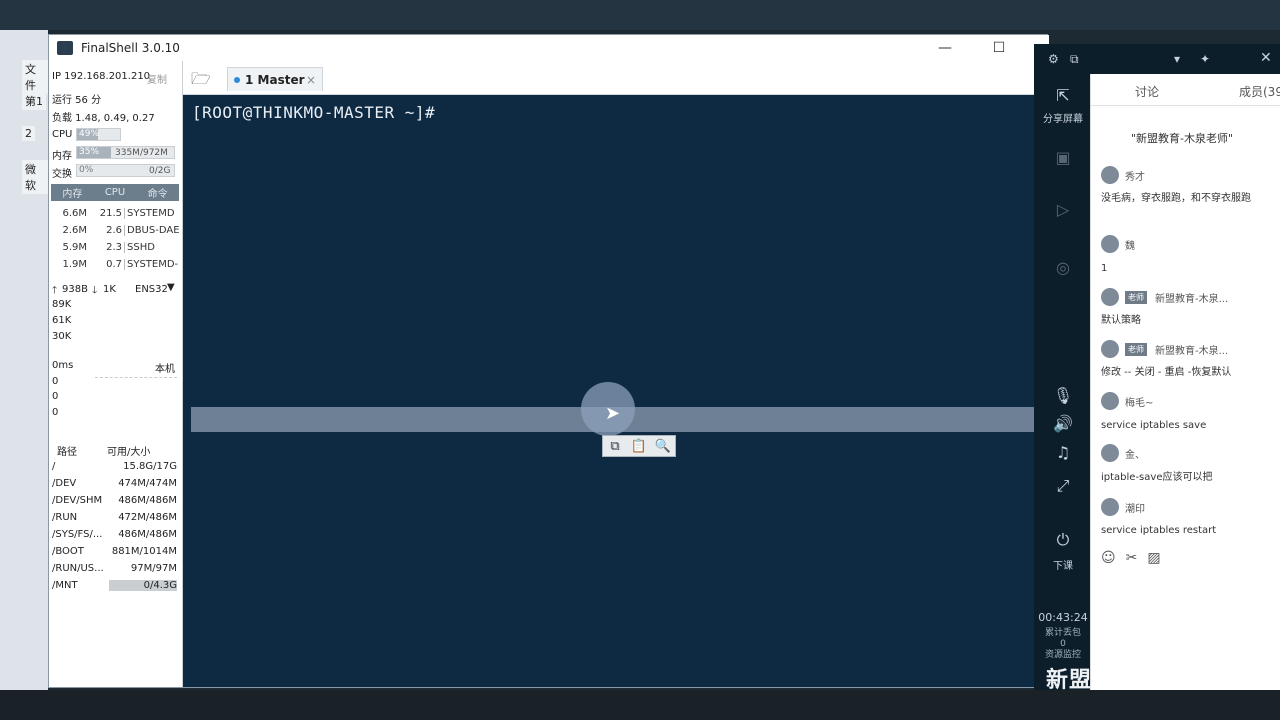 The width and height of the screenshot is (1280, 720). Describe the element at coordinates (115, 247) in the screenshot. I see `process-row: 5.9M 2.3 SSHD` at that location.